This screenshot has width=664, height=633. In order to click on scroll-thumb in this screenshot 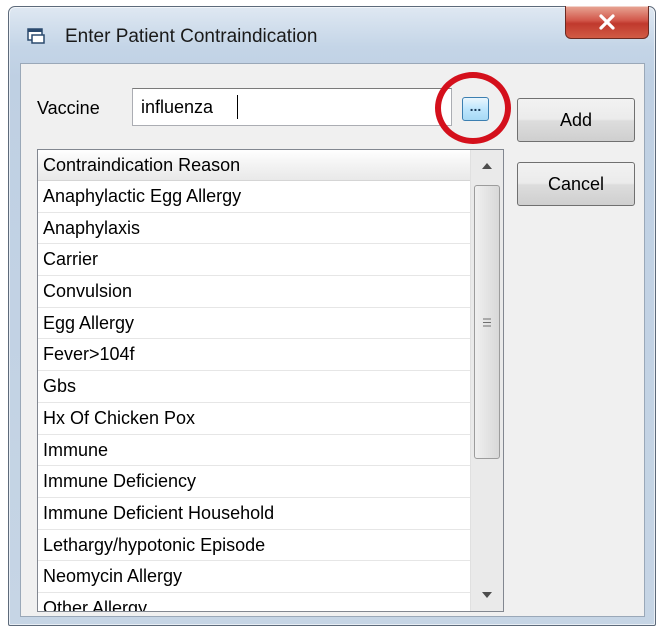, I will do `click(487, 322)`.